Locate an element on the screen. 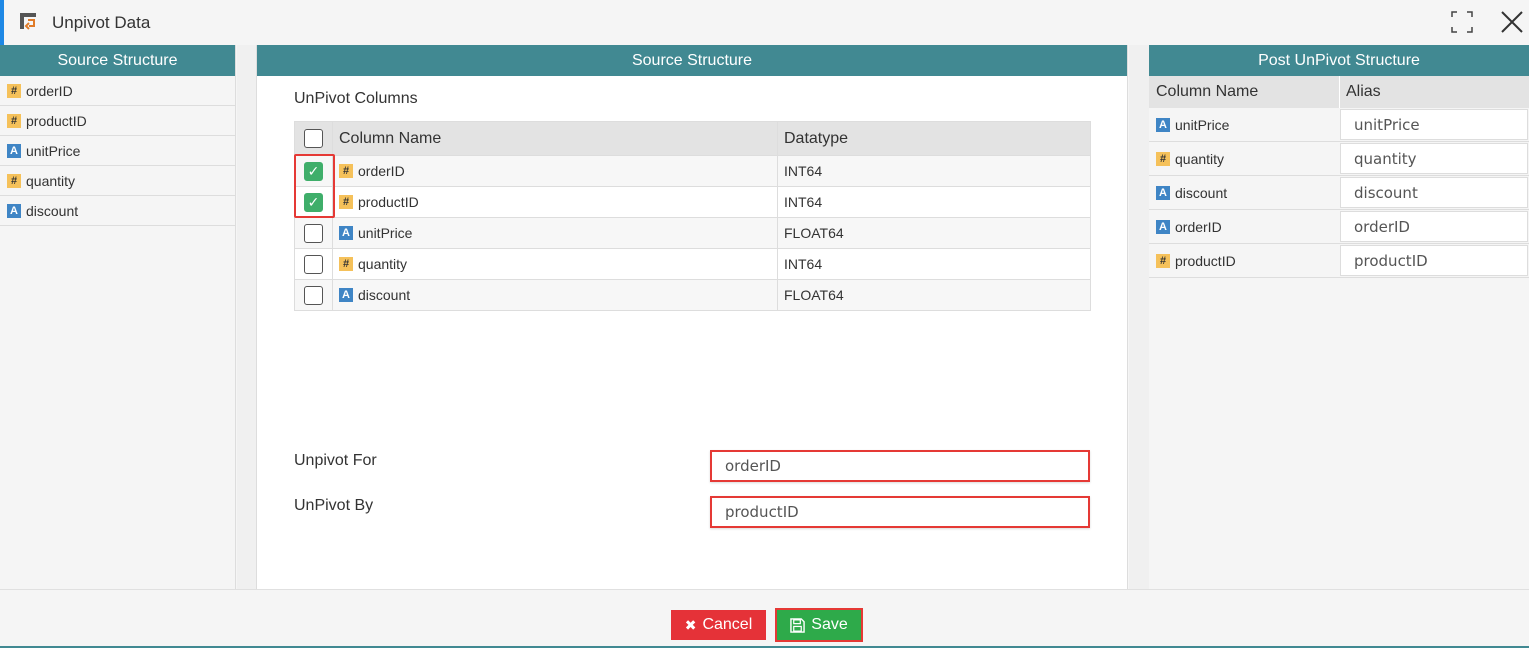 Image resolution: width=1529 pixels, height=648 pixels. maximize-icon is located at coordinates (1462, 22).